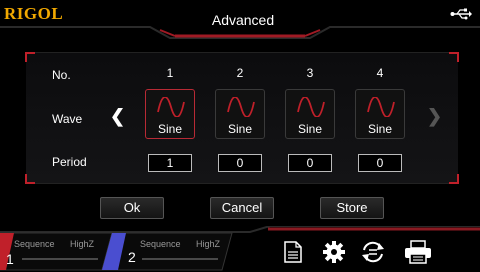  I want to click on wave-select-4: Sine, so click(380, 114).